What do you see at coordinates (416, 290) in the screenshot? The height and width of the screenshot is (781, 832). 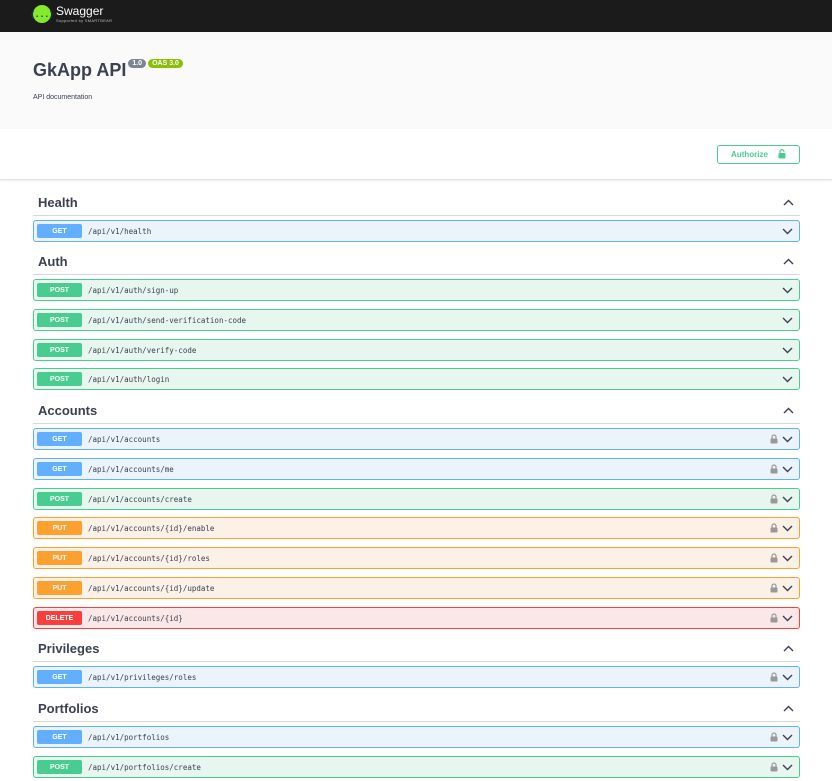 I see `operation-post: POST/api/v1/auth/sign-up` at bounding box center [416, 290].